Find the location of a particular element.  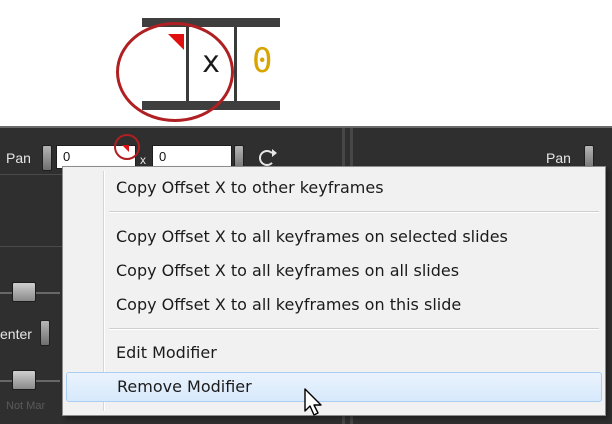

watermark: Not Mar is located at coordinates (26, 406).